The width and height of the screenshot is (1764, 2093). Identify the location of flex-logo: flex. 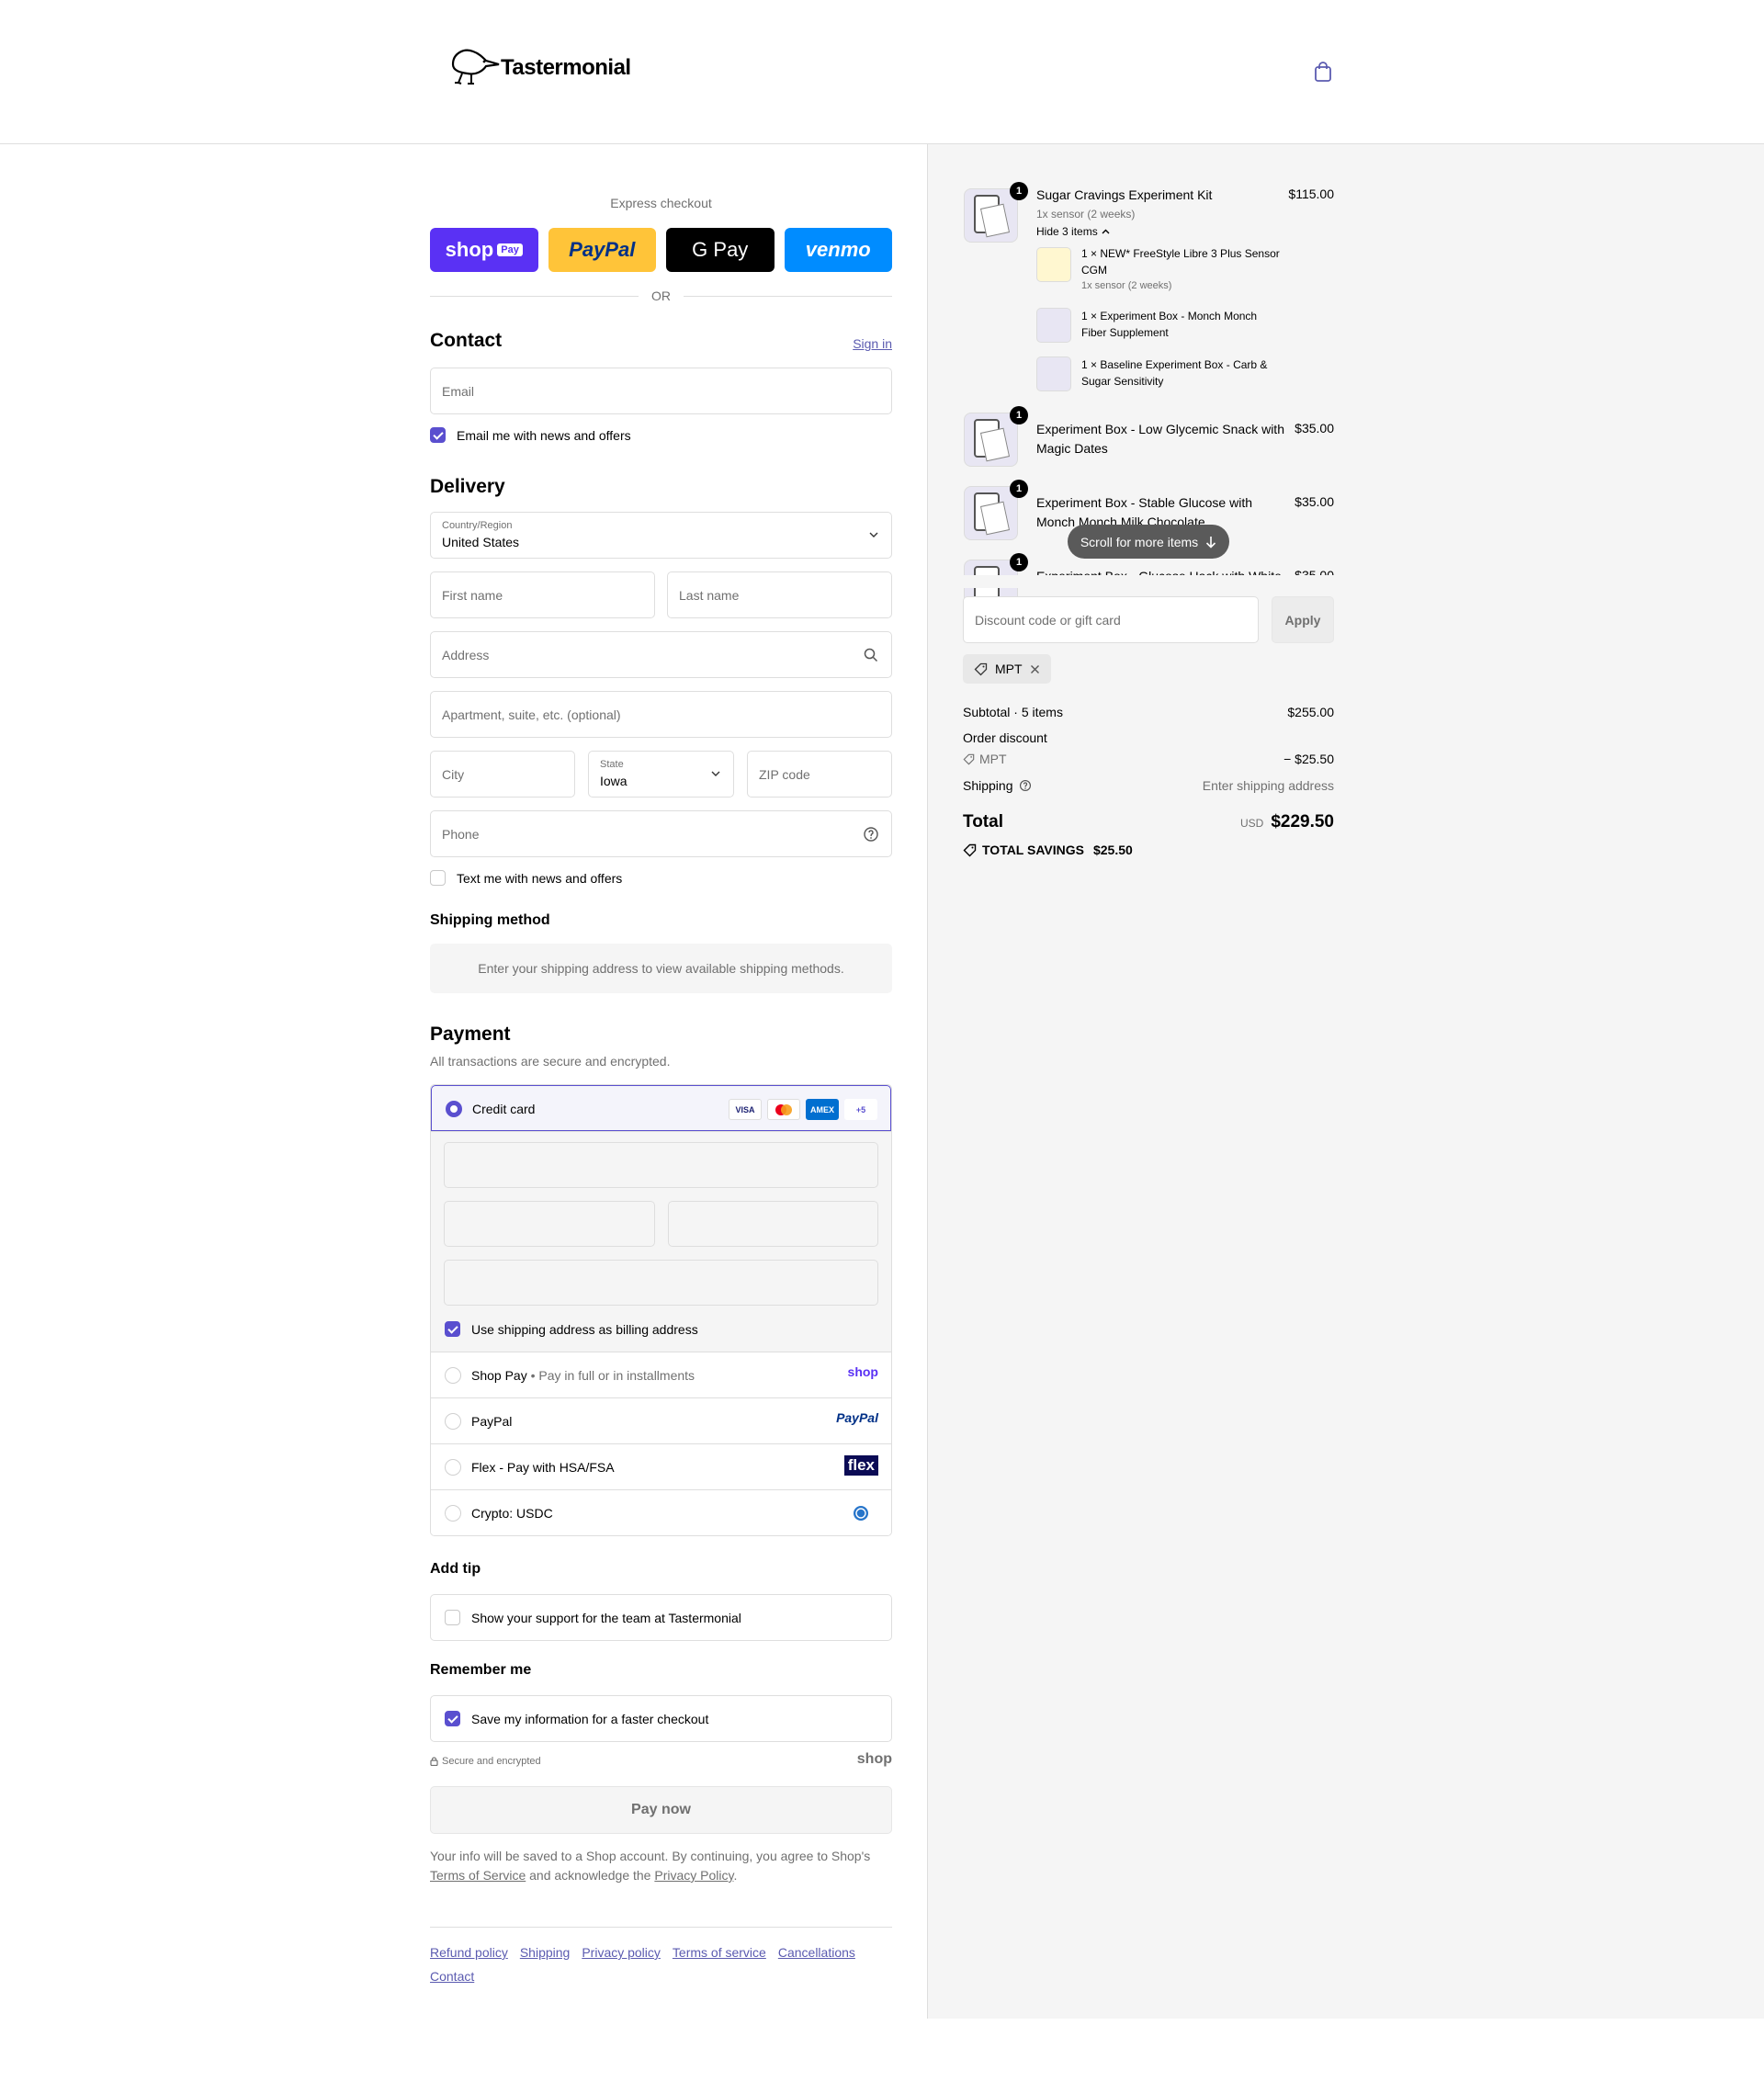
(860, 1465).